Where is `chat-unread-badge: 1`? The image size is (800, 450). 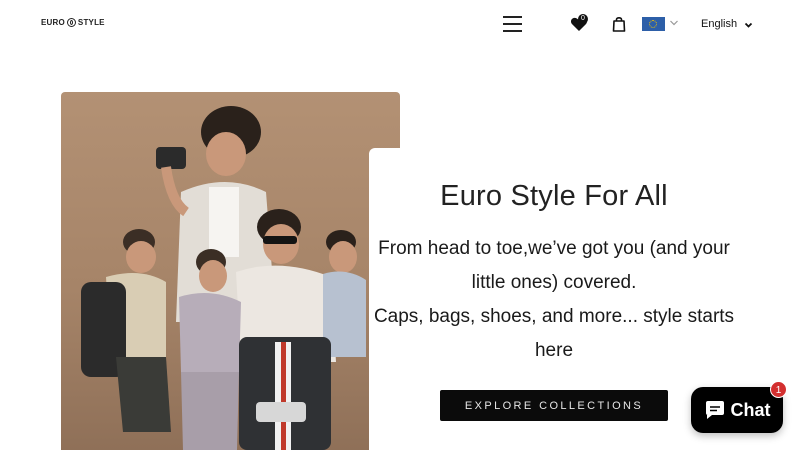 chat-unread-badge: 1 is located at coordinates (778, 389).